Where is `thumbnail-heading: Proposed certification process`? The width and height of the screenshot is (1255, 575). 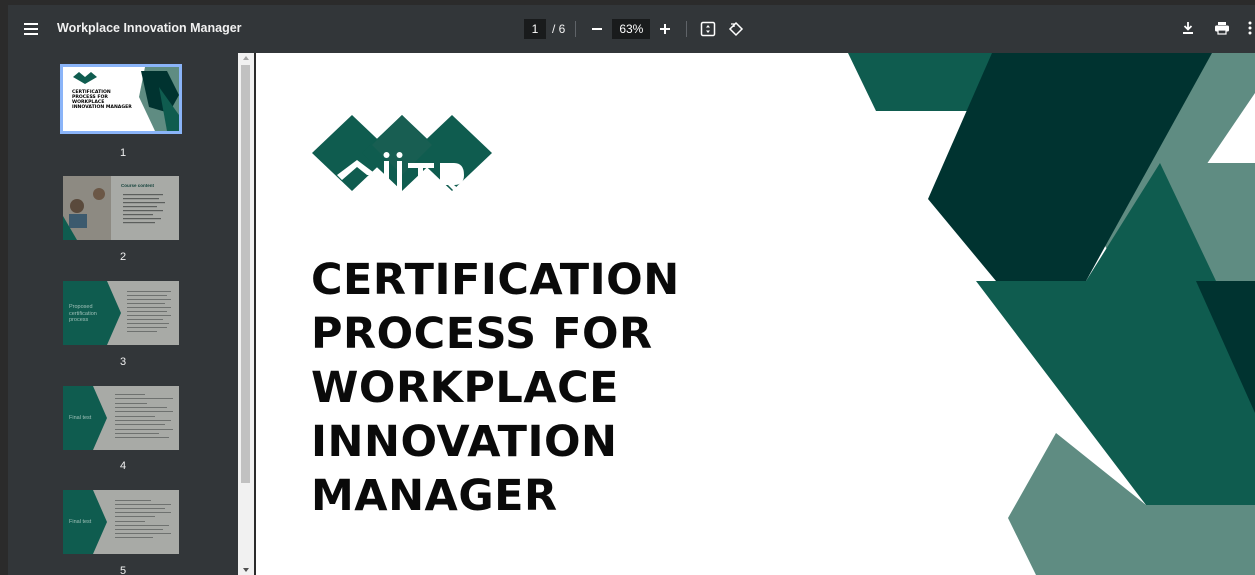 thumbnail-heading: Proposed certification process is located at coordinates (83, 313).